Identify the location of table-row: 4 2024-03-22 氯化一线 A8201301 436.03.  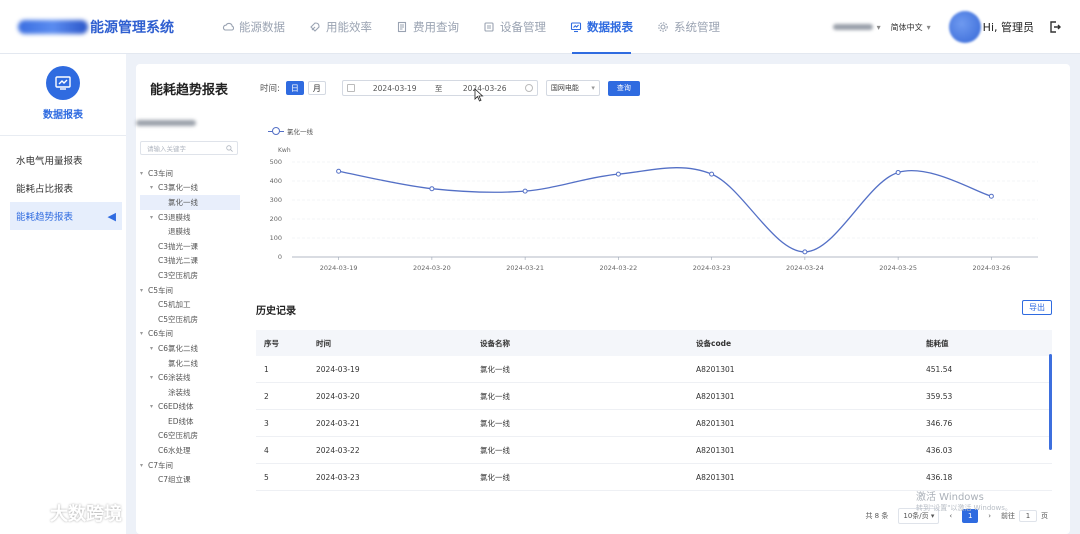
(654, 450).